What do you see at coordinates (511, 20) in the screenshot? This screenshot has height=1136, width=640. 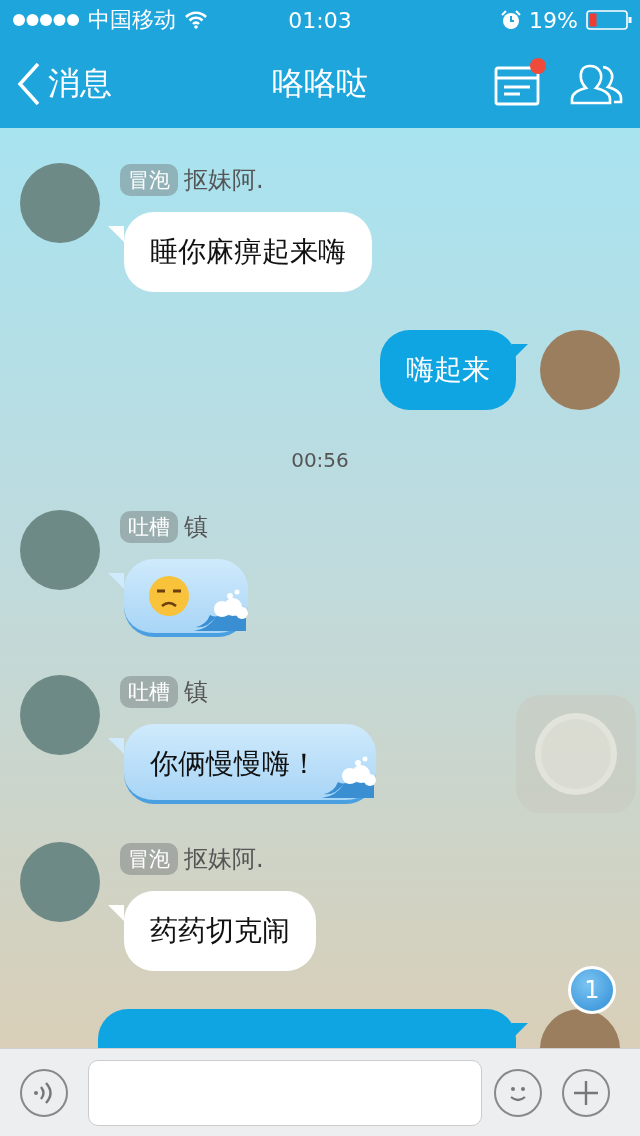 I see `alarm-clock-icon` at bounding box center [511, 20].